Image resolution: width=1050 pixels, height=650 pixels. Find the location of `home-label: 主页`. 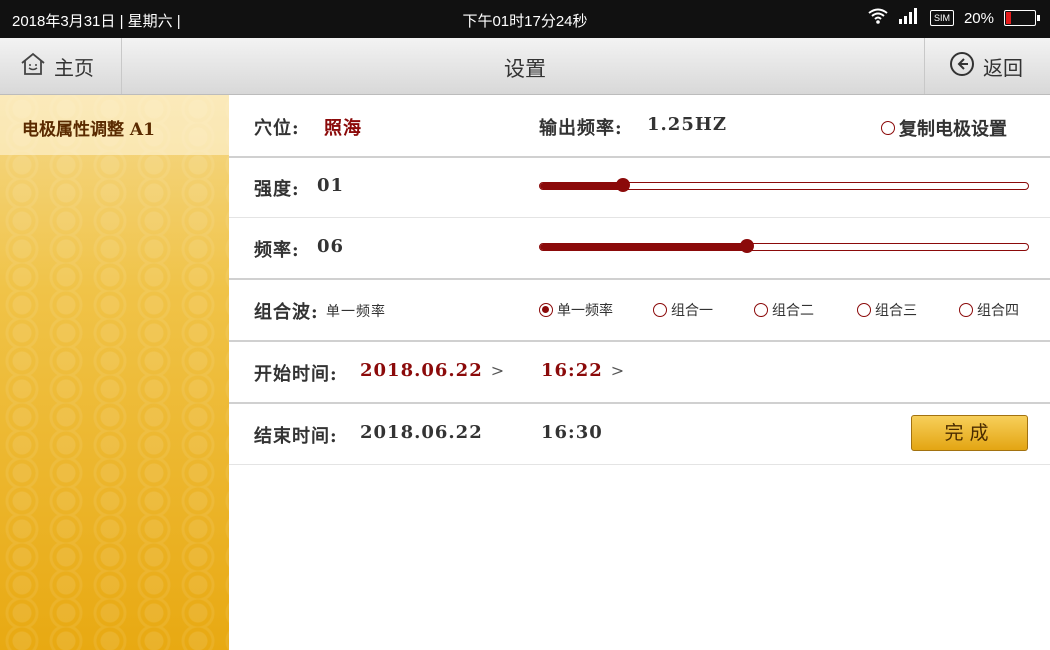

home-label: 主页 is located at coordinates (74, 67).